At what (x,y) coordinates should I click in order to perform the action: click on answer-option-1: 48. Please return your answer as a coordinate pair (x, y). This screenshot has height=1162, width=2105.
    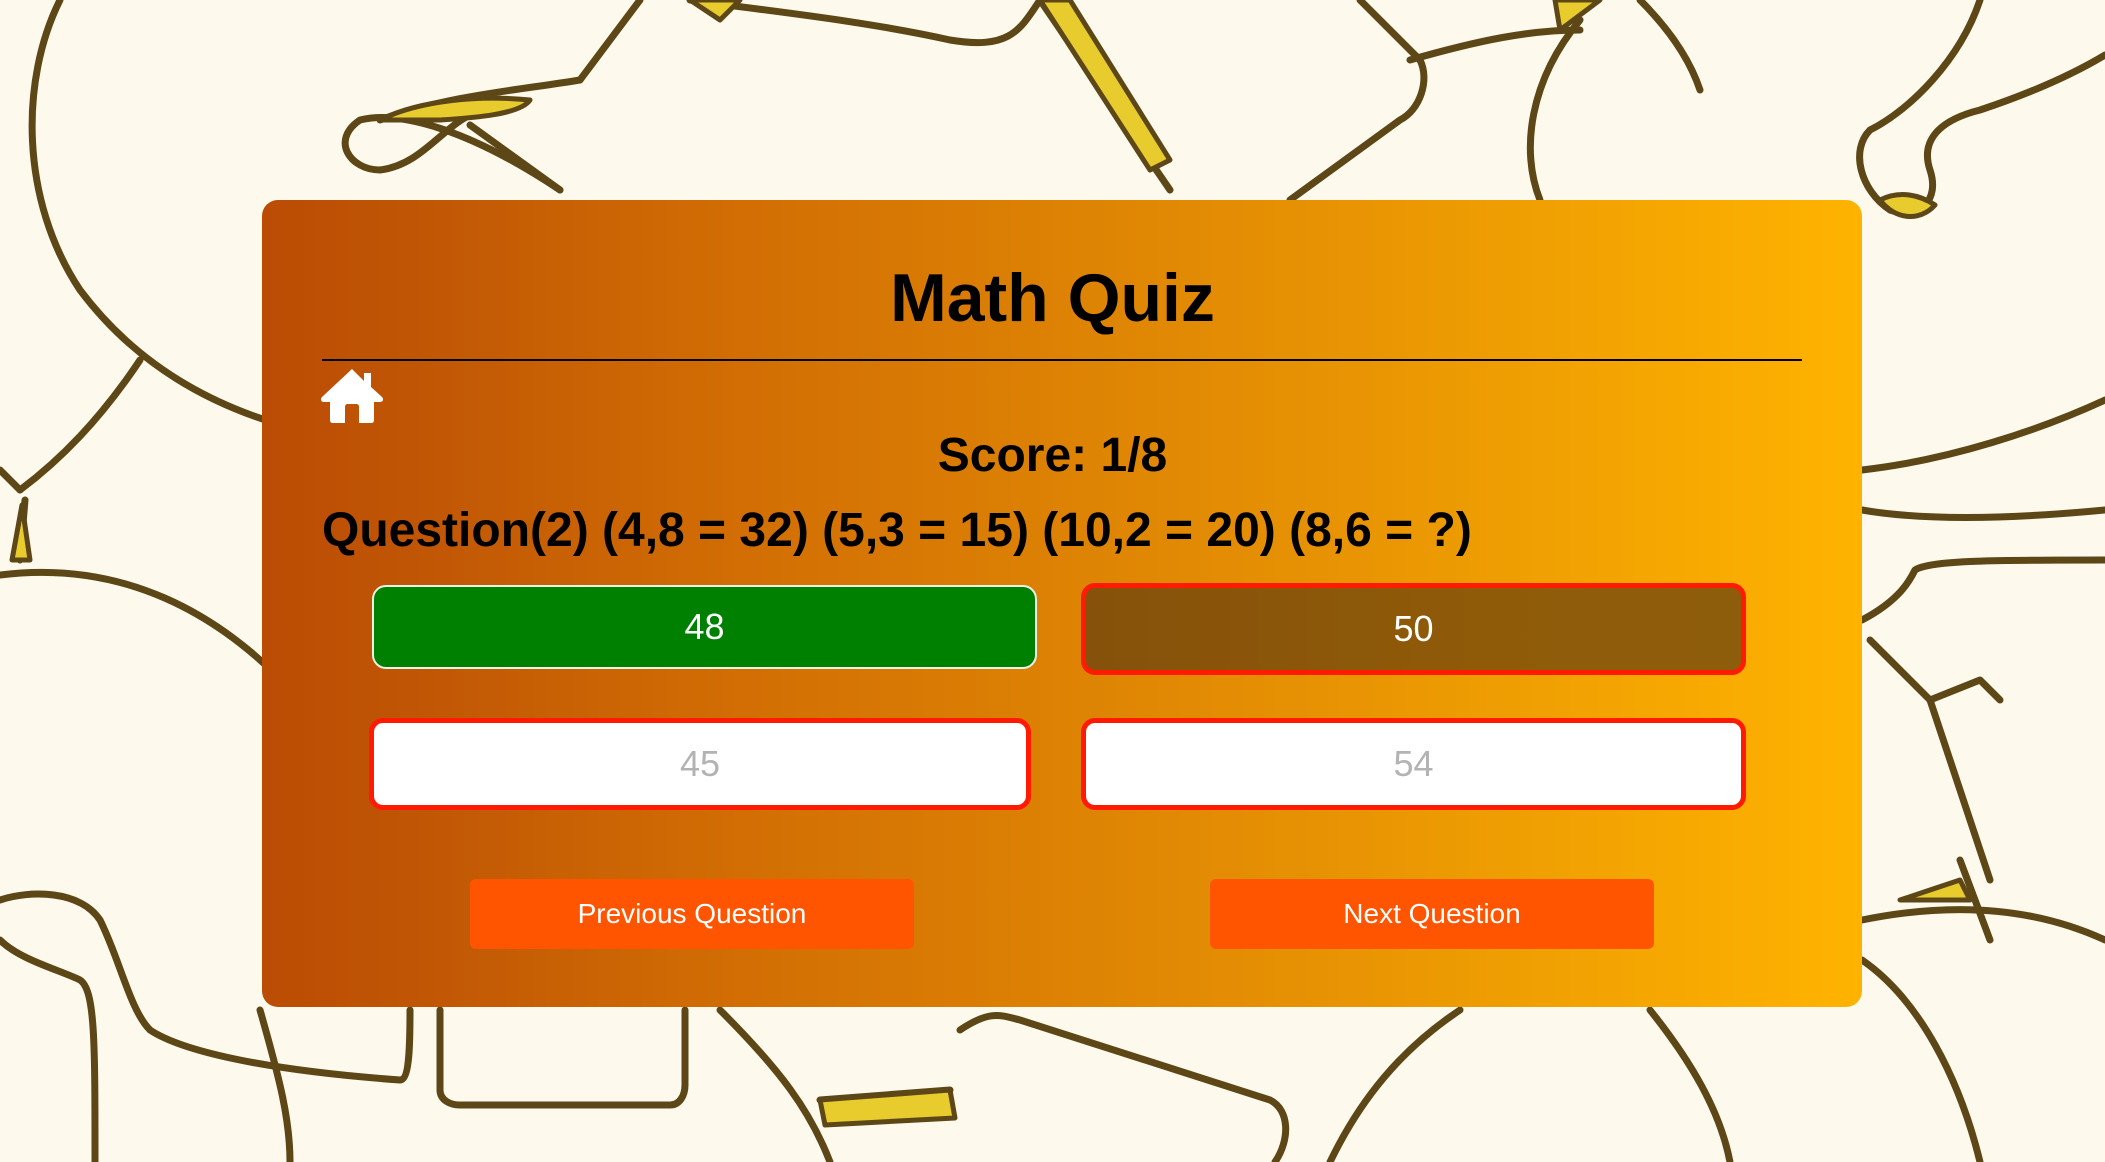
    Looking at the image, I should click on (704, 627).